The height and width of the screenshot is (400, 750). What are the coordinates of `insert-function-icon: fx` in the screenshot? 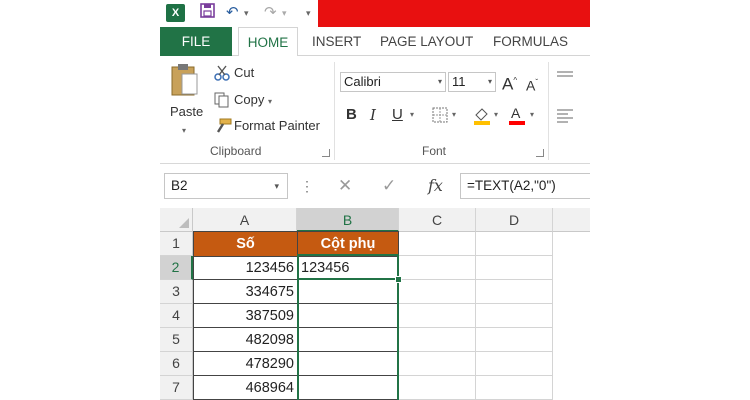 It's located at (435, 186).